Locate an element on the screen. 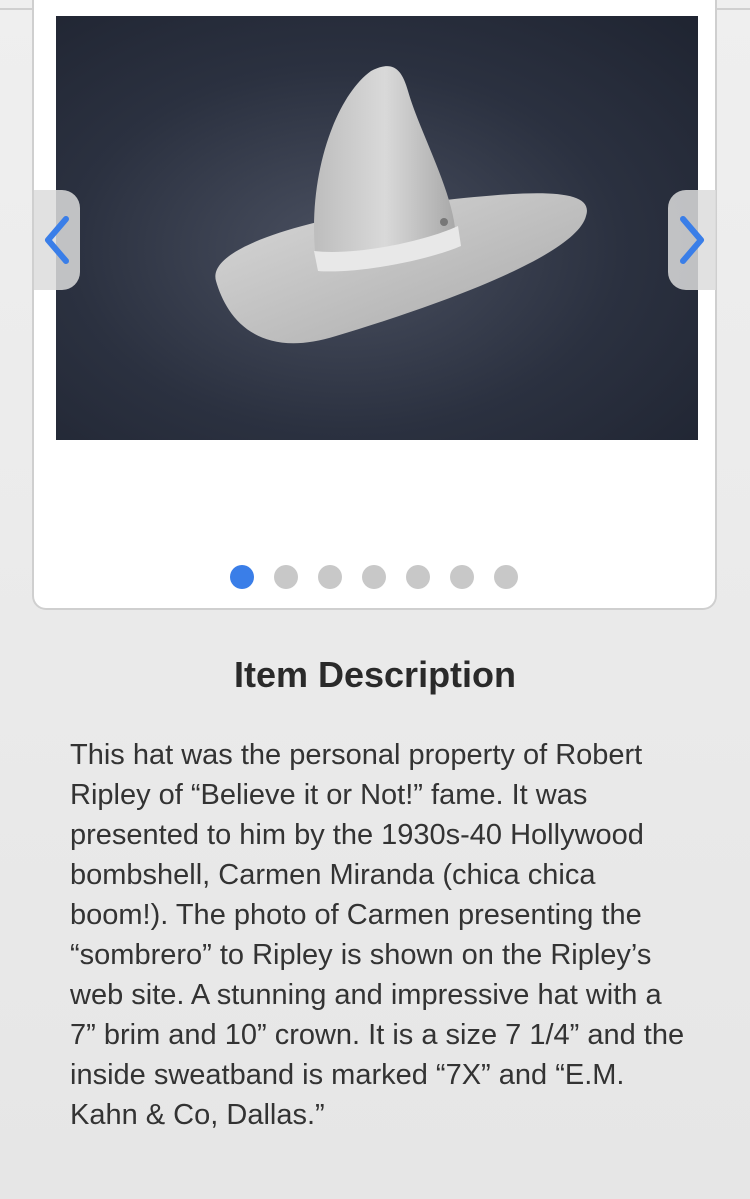 The image size is (750, 1199). hat-illustration is located at coordinates (401, 205).